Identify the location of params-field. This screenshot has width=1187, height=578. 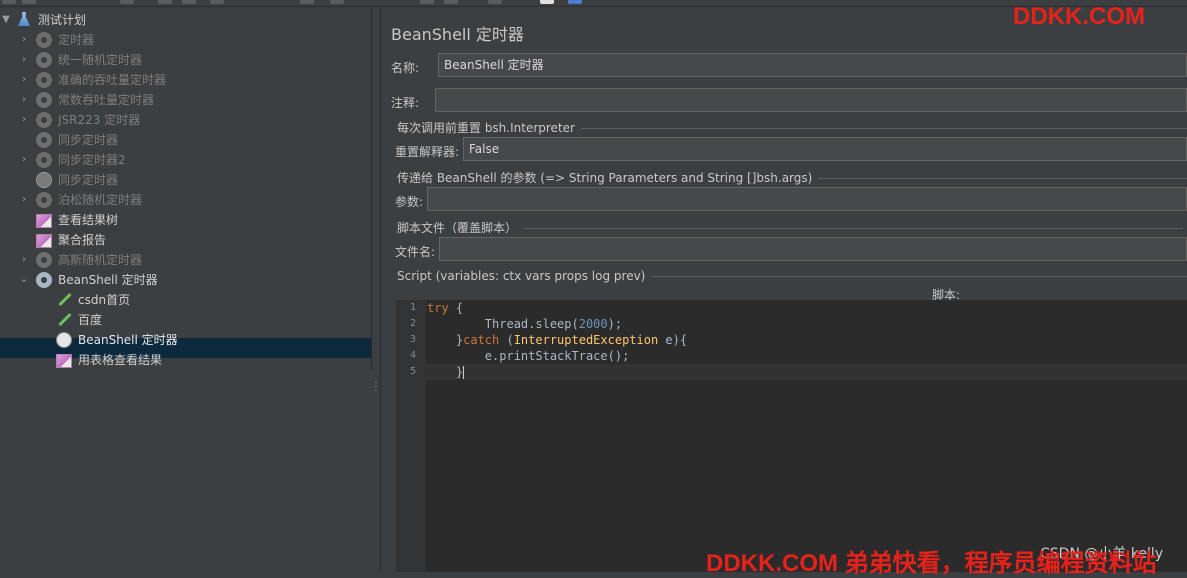
(807, 199).